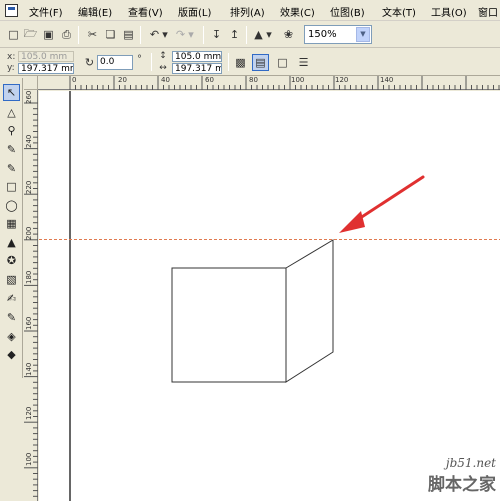  I want to click on shape-tool-icon: △, so click(11, 112).